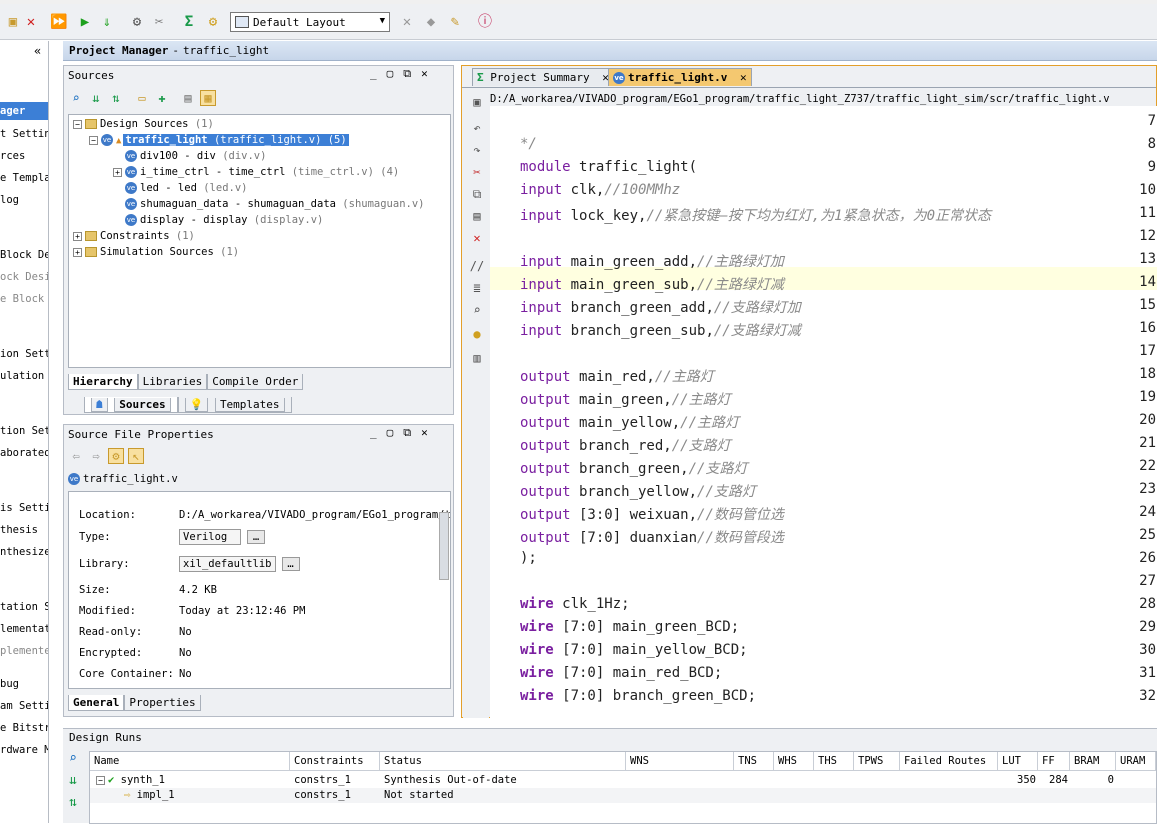 The width and height of the screenshot is (1157, 824). Describe the element at coordinates (227, 564) in the screenshot. I see `library-field: xil_defaultlib` at that location.